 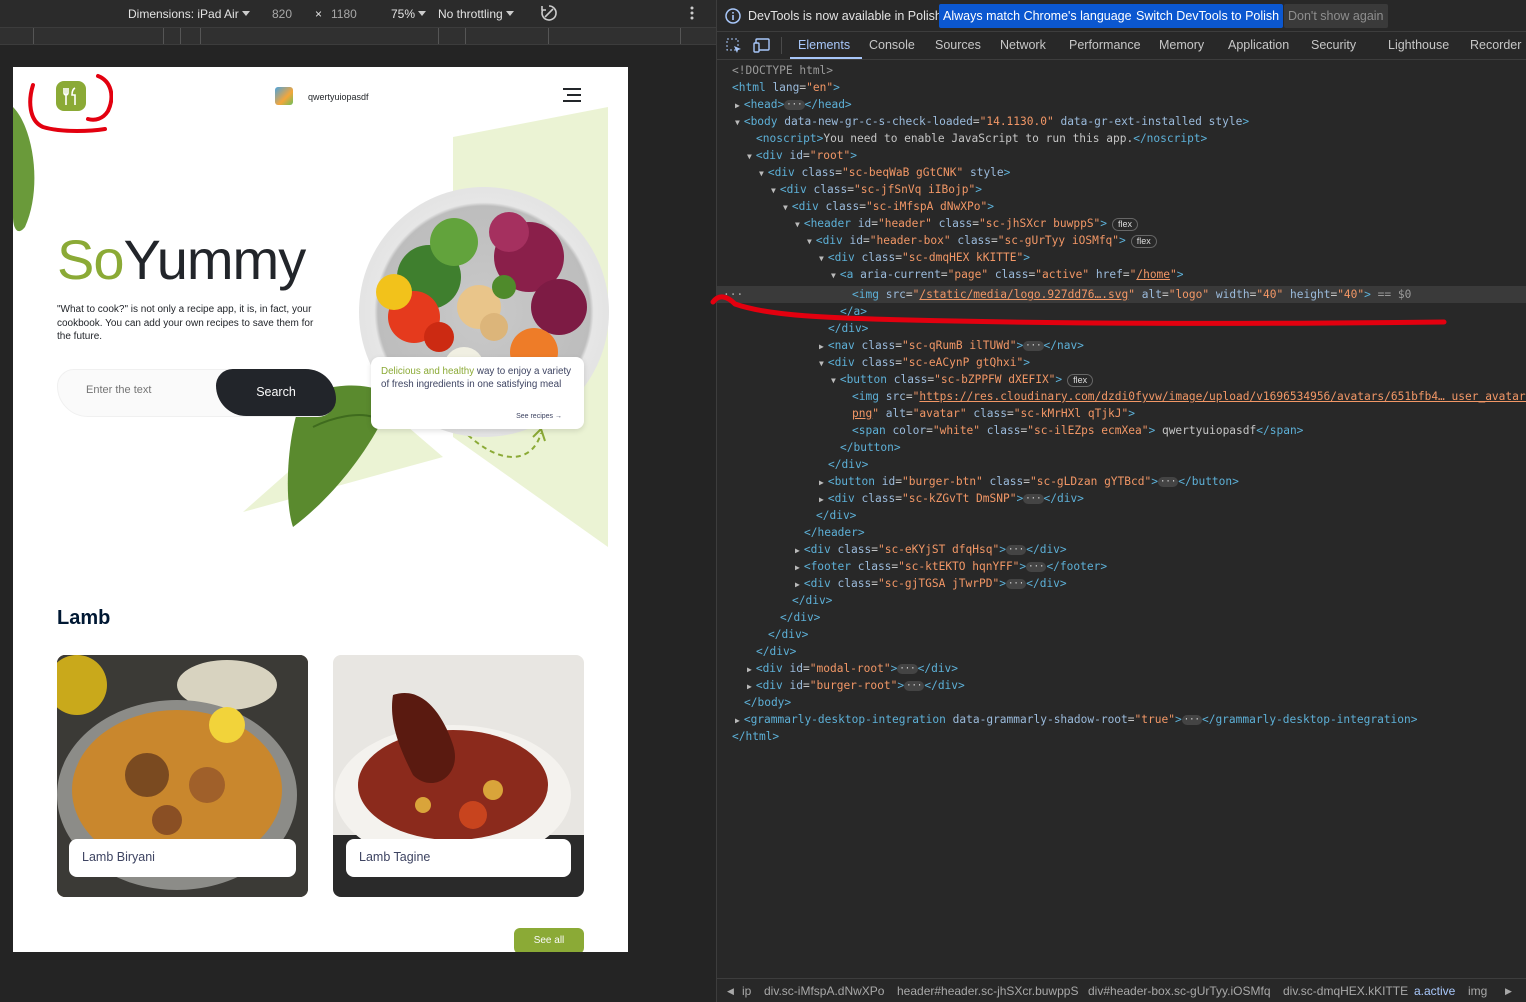 What do you see at coordinates (1179, 991) in the screenshot?
I see `breadcrumb-item: div#header-box.sc-gUrTyy.iOSMfq` at bounding box center [1179, 991].